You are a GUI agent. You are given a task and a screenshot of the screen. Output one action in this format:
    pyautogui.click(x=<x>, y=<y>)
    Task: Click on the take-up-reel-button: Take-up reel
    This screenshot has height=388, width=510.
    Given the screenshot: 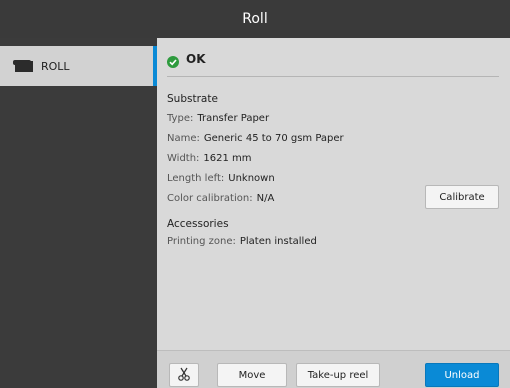 What is the action you would take?
    pyautogui.click(x=338, y=375)
    